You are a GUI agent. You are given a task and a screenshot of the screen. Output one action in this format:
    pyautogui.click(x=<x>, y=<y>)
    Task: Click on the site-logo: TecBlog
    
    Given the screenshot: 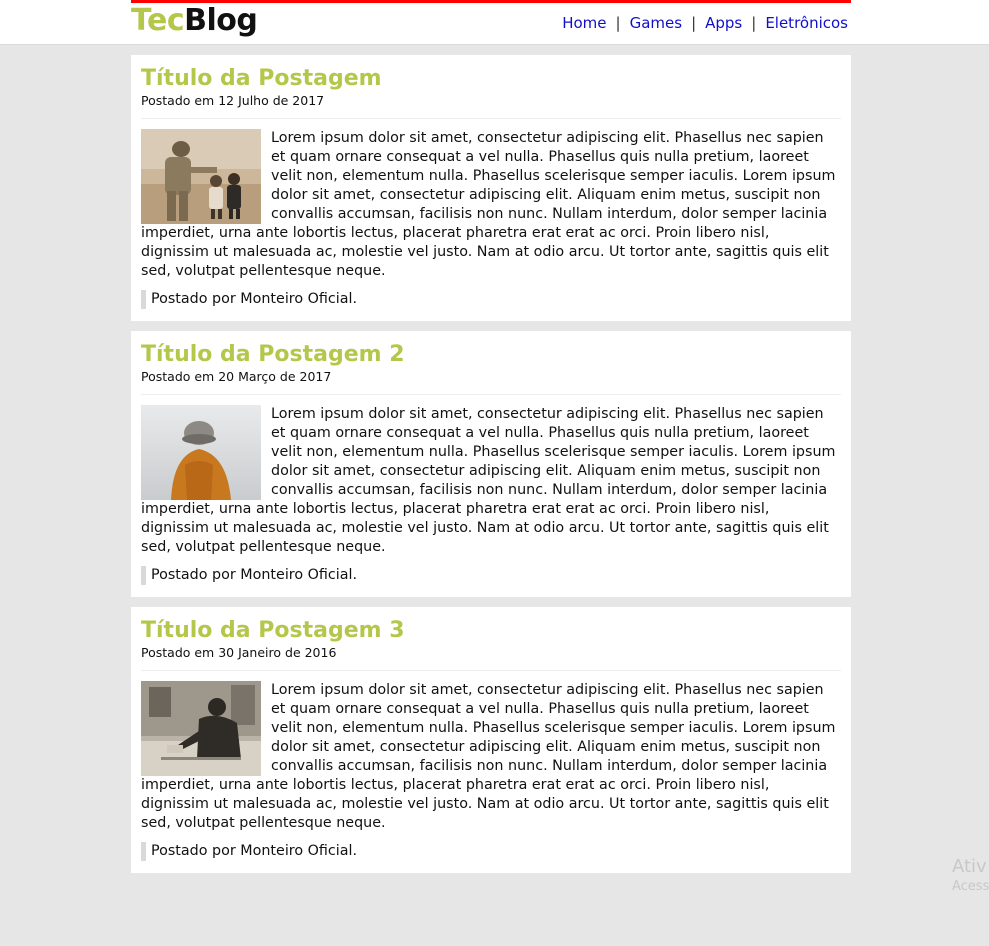 What is the action you would take?
    pyautogui.click(x=194, y=21)
    